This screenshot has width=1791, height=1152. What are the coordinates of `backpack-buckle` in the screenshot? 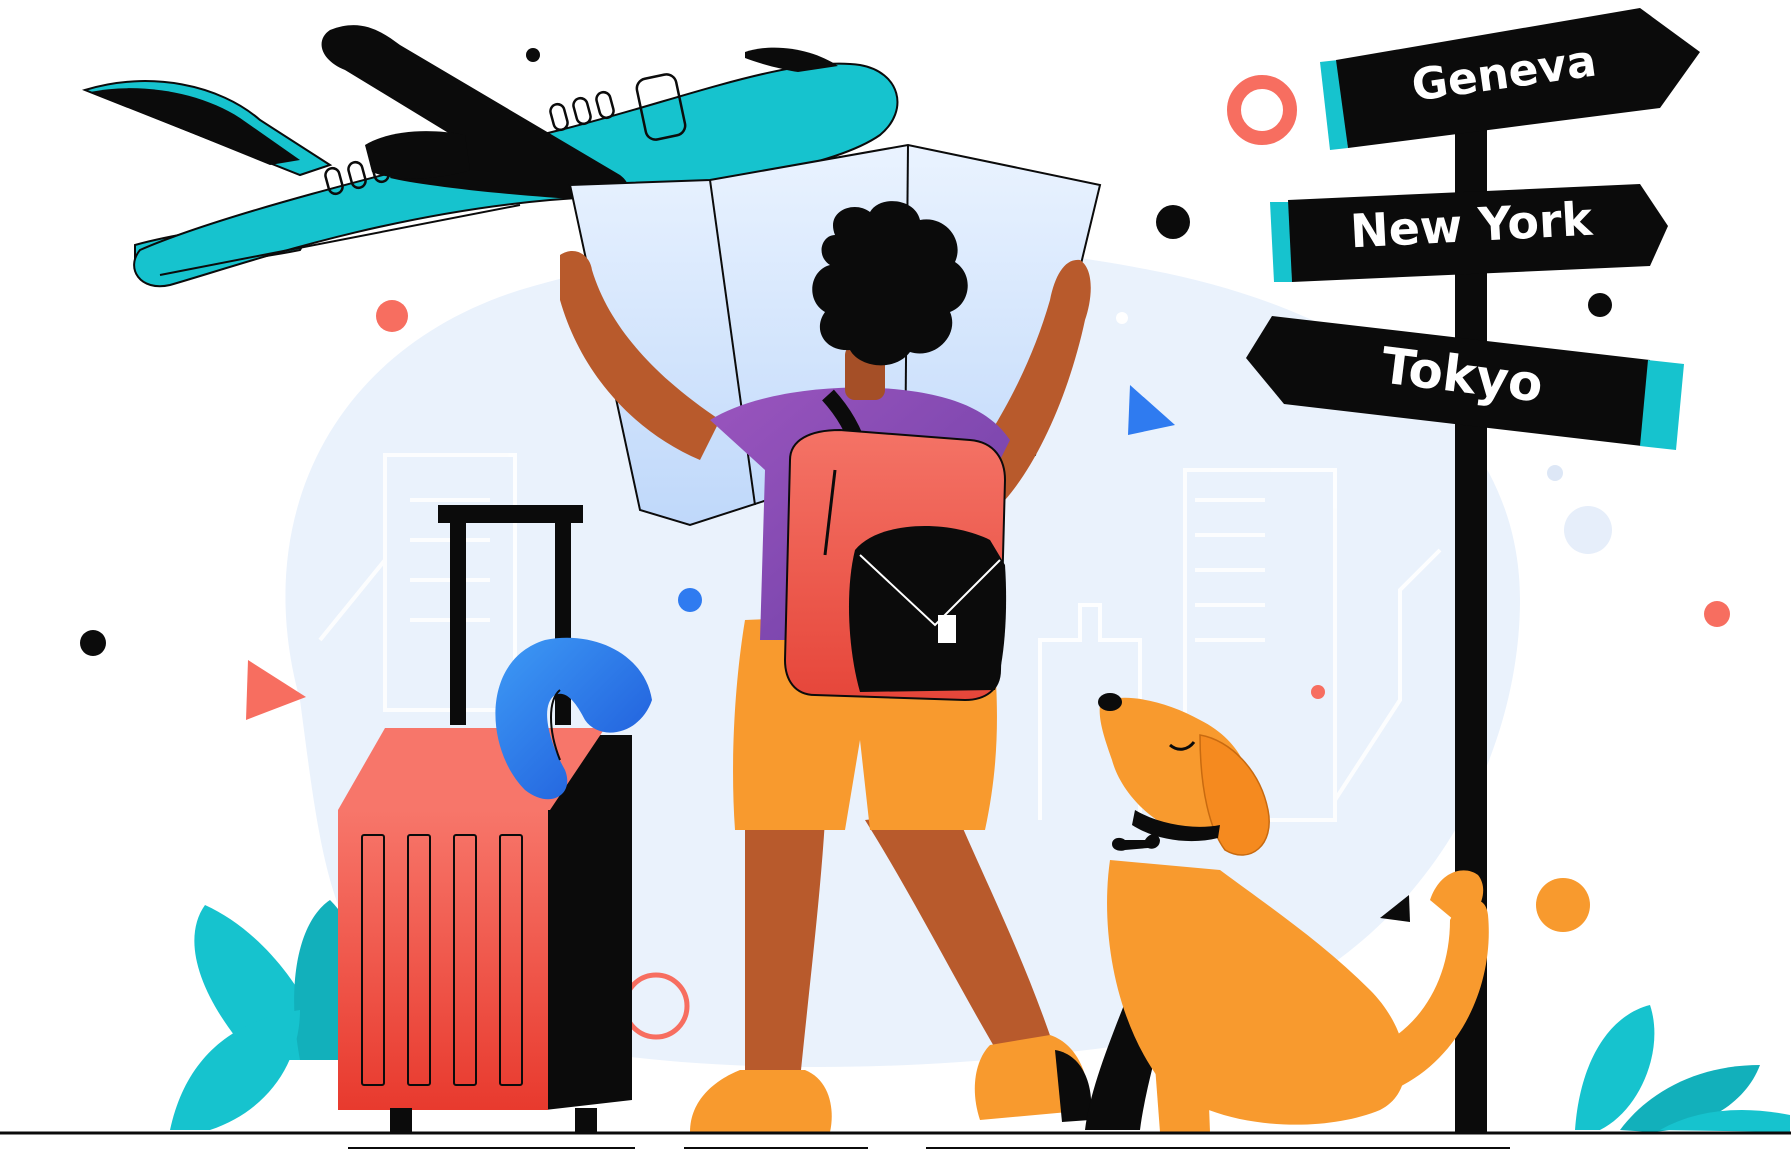 It's located at (947, 629).